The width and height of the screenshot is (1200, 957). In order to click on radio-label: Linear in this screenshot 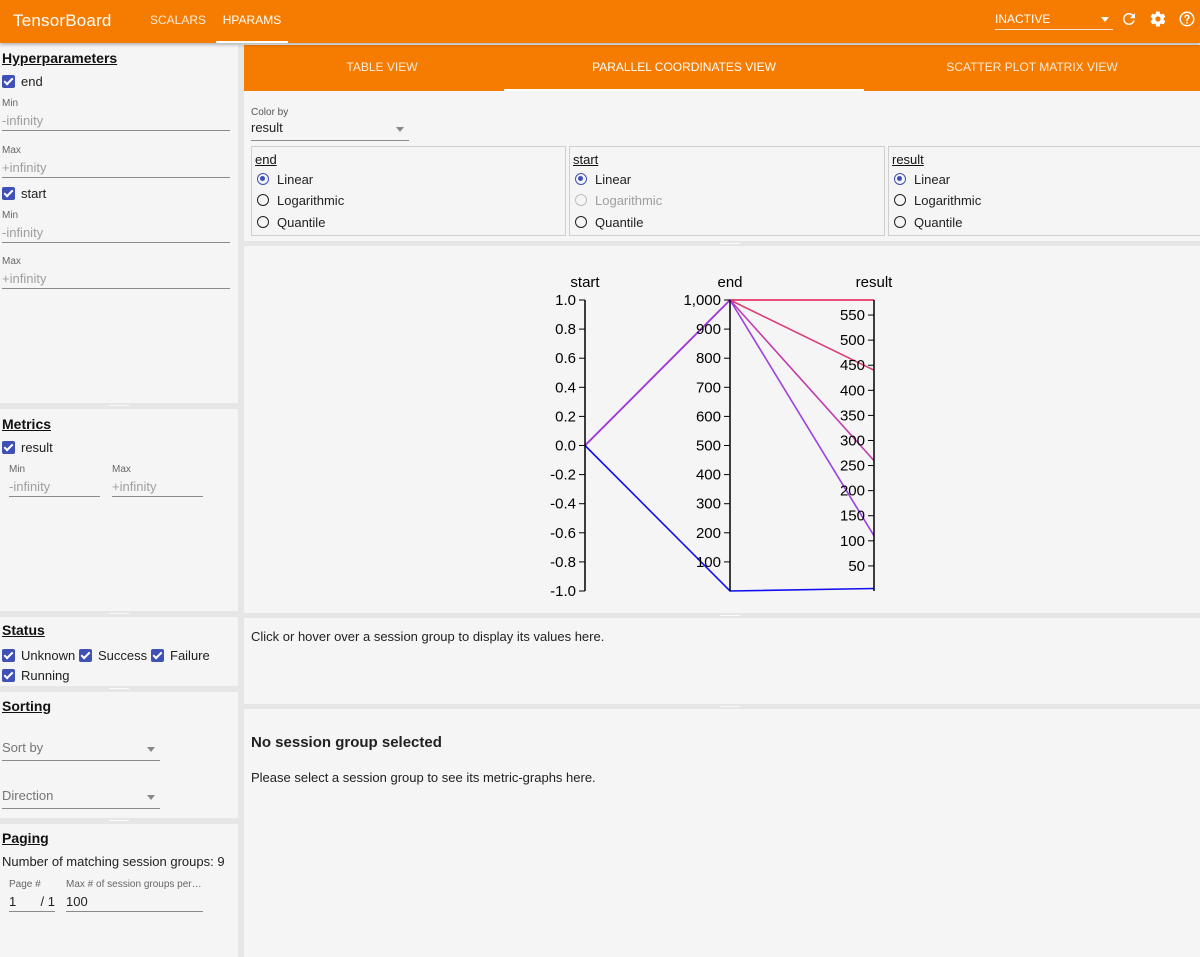, I will do `click(613, 179)`.